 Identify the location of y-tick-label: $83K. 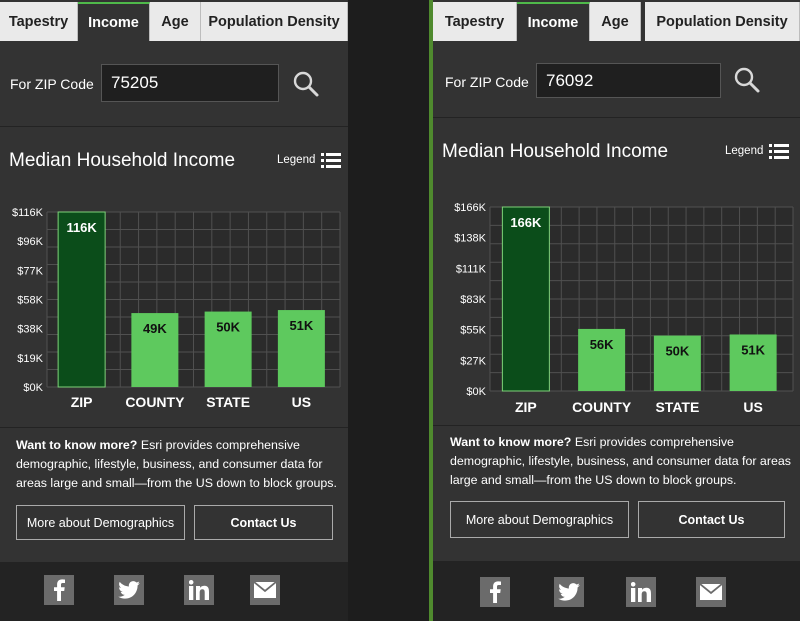
(473, 300).